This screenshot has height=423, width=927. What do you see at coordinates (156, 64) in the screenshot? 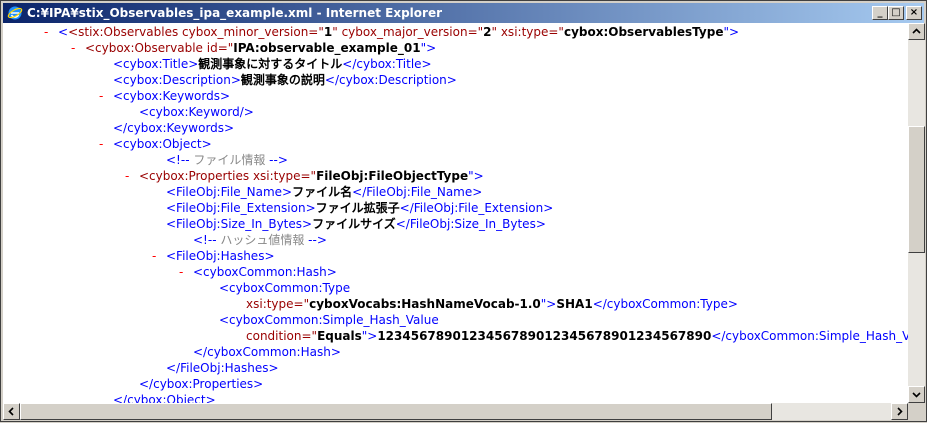
I see `tag-open: <cybox:Title>` at bounding box center [156, 64].